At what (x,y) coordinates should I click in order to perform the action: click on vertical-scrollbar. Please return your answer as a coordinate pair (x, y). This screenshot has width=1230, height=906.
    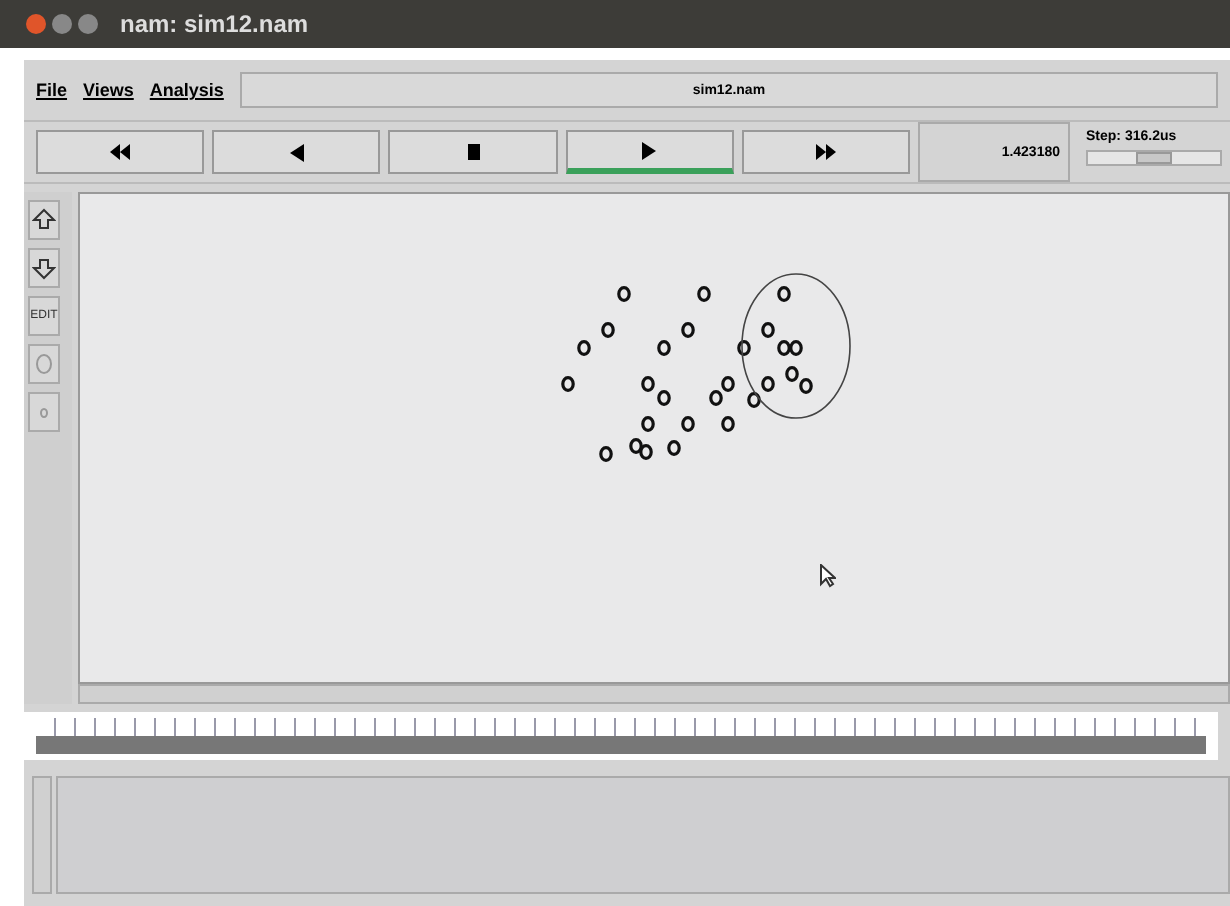
    Looking at the image, I should click on (42, 835).